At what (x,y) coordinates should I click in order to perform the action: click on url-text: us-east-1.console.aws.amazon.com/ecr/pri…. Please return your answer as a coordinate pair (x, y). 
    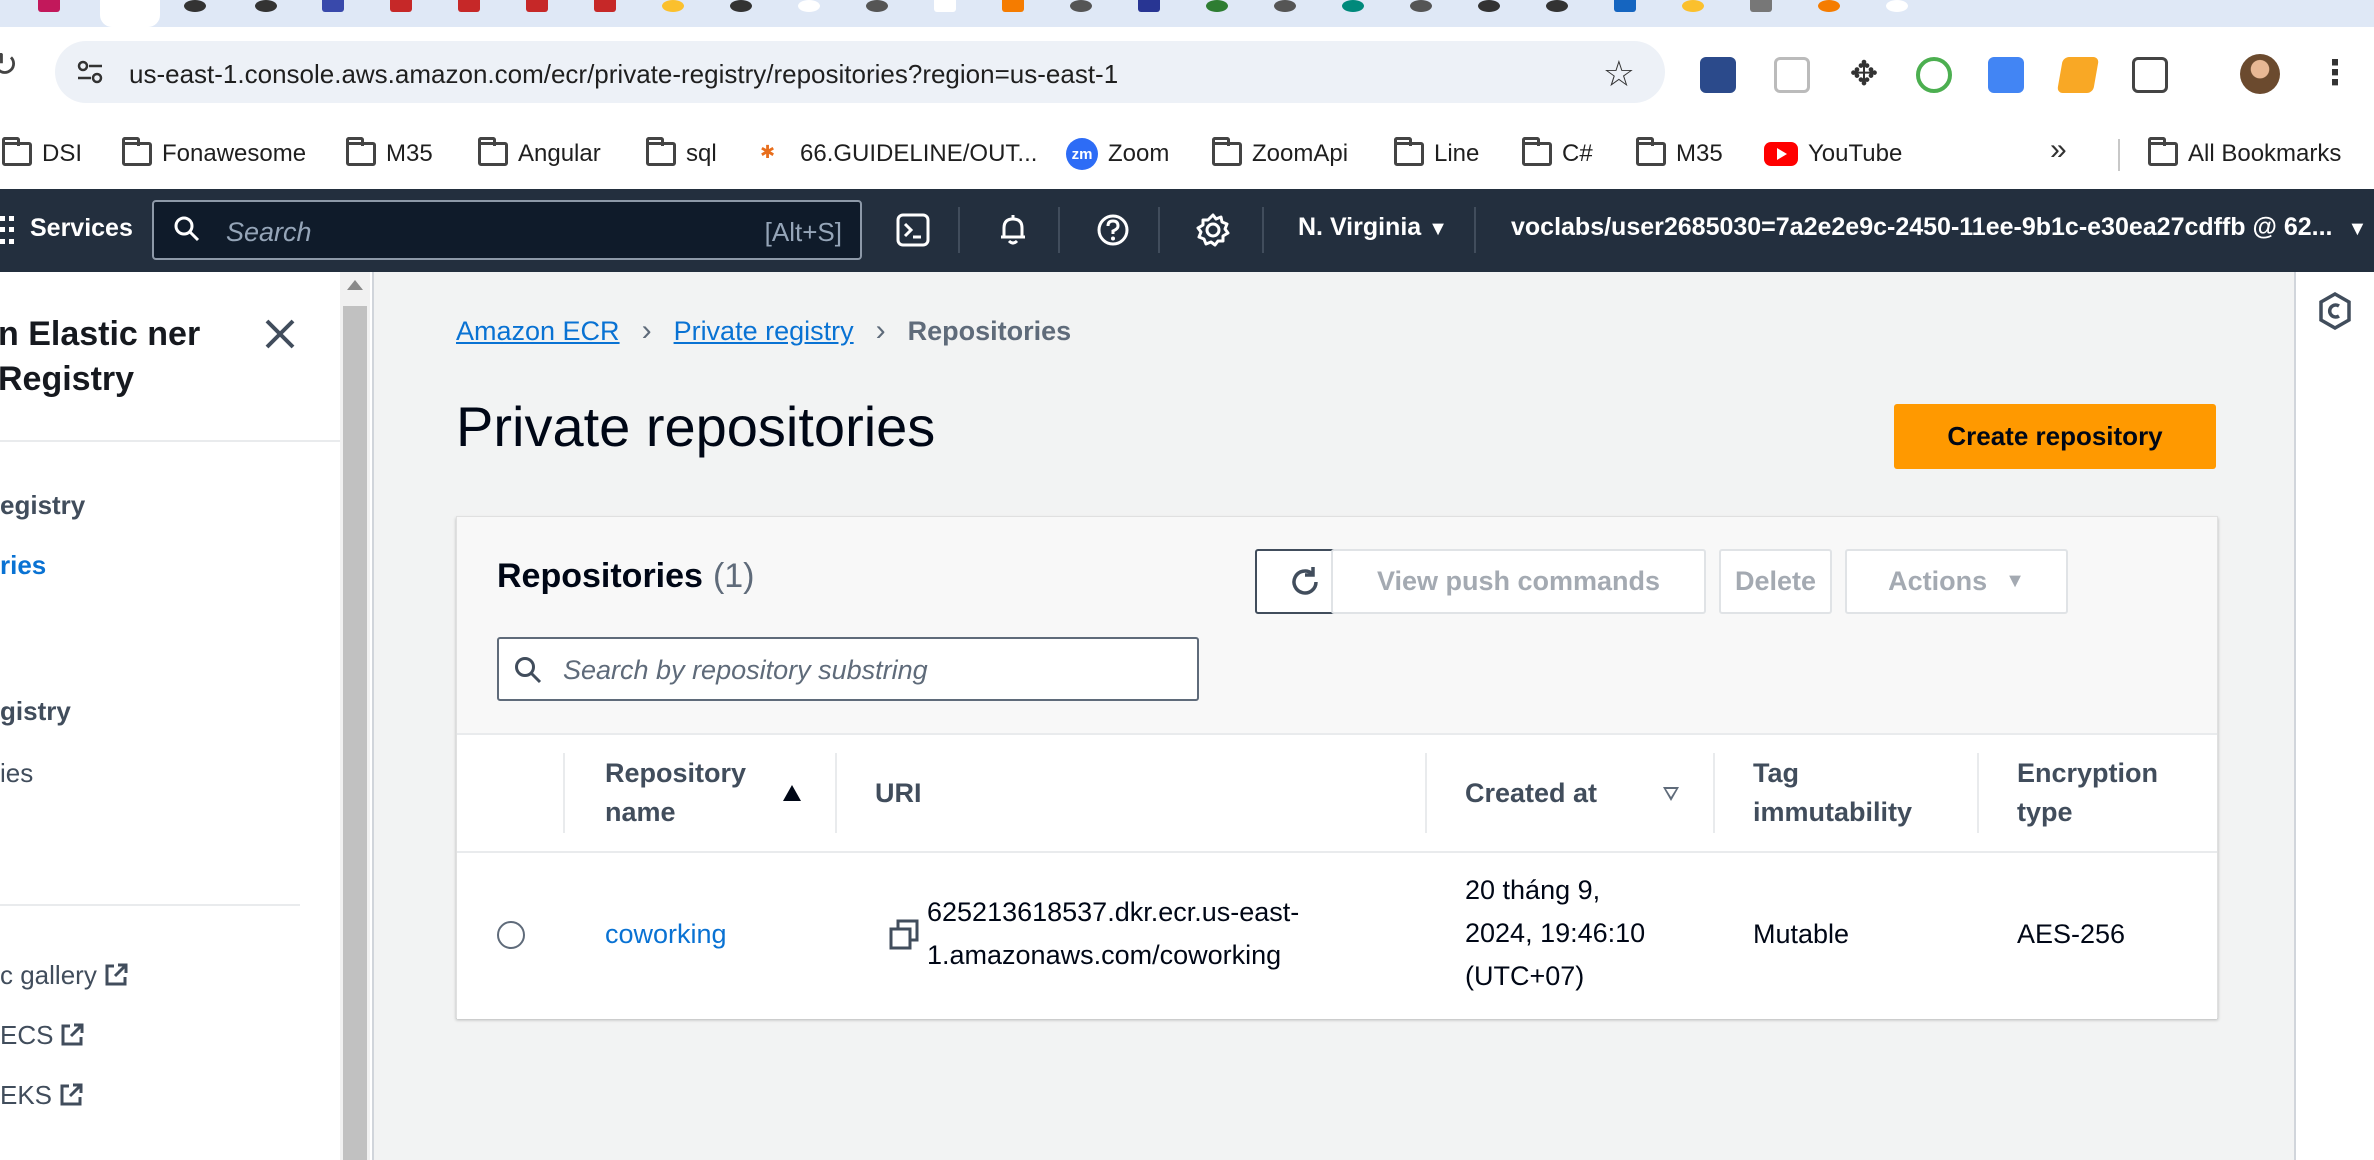
    Looking at the image, I should click on (623, 74).